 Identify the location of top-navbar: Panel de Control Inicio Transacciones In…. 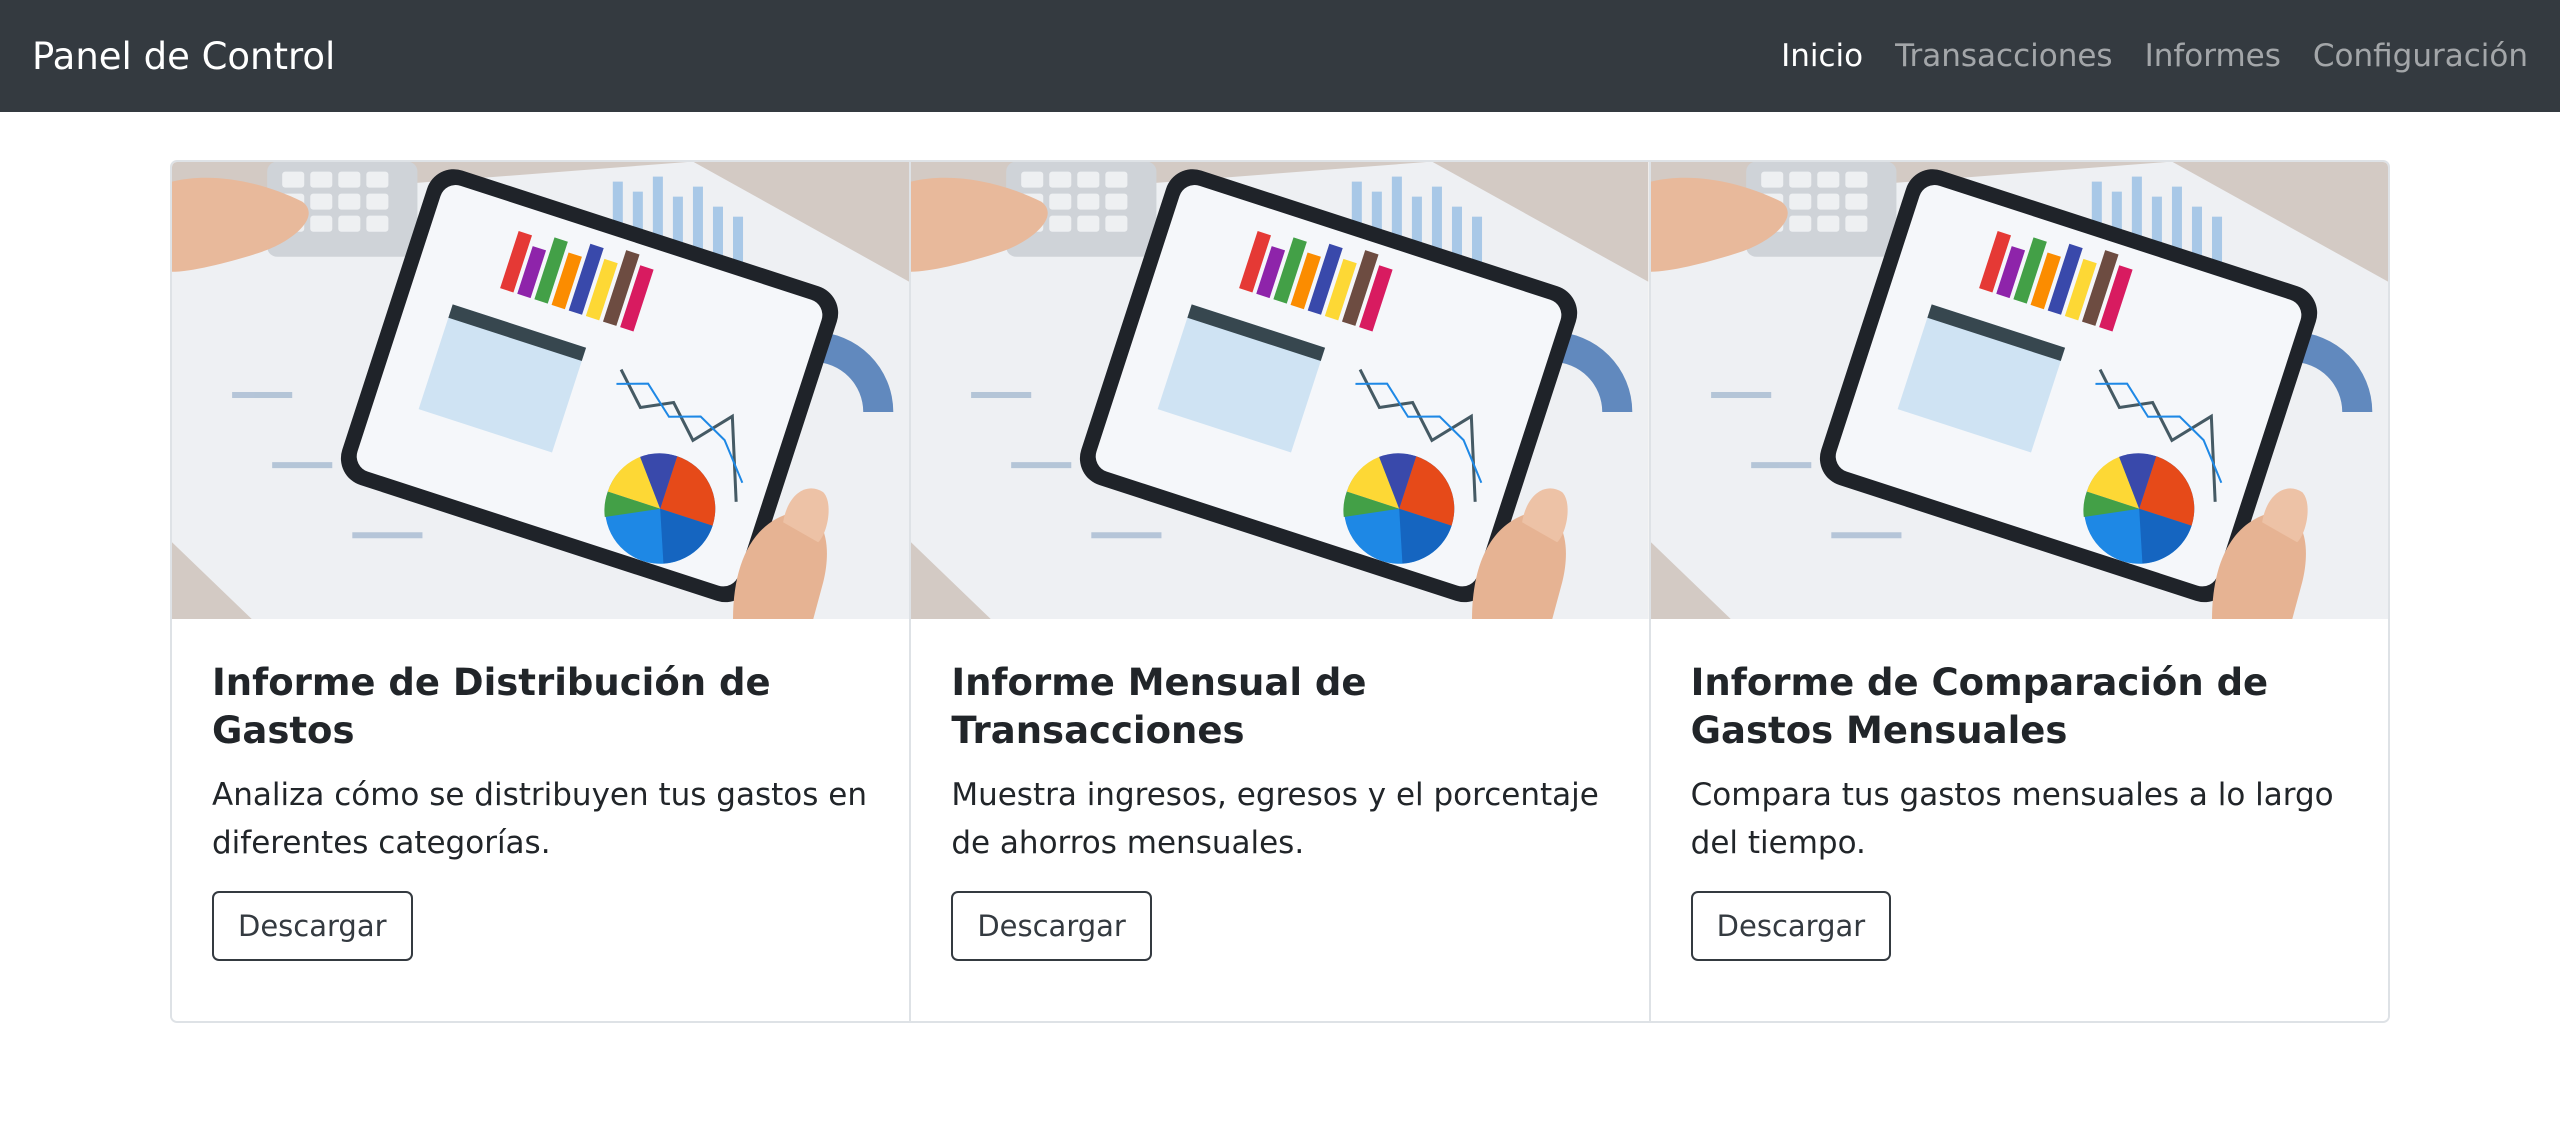
(1280, 56).